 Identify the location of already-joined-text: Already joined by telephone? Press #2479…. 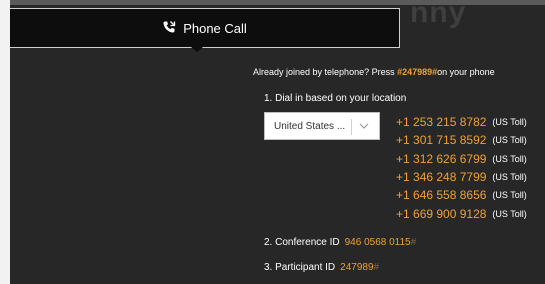
(374, 72).